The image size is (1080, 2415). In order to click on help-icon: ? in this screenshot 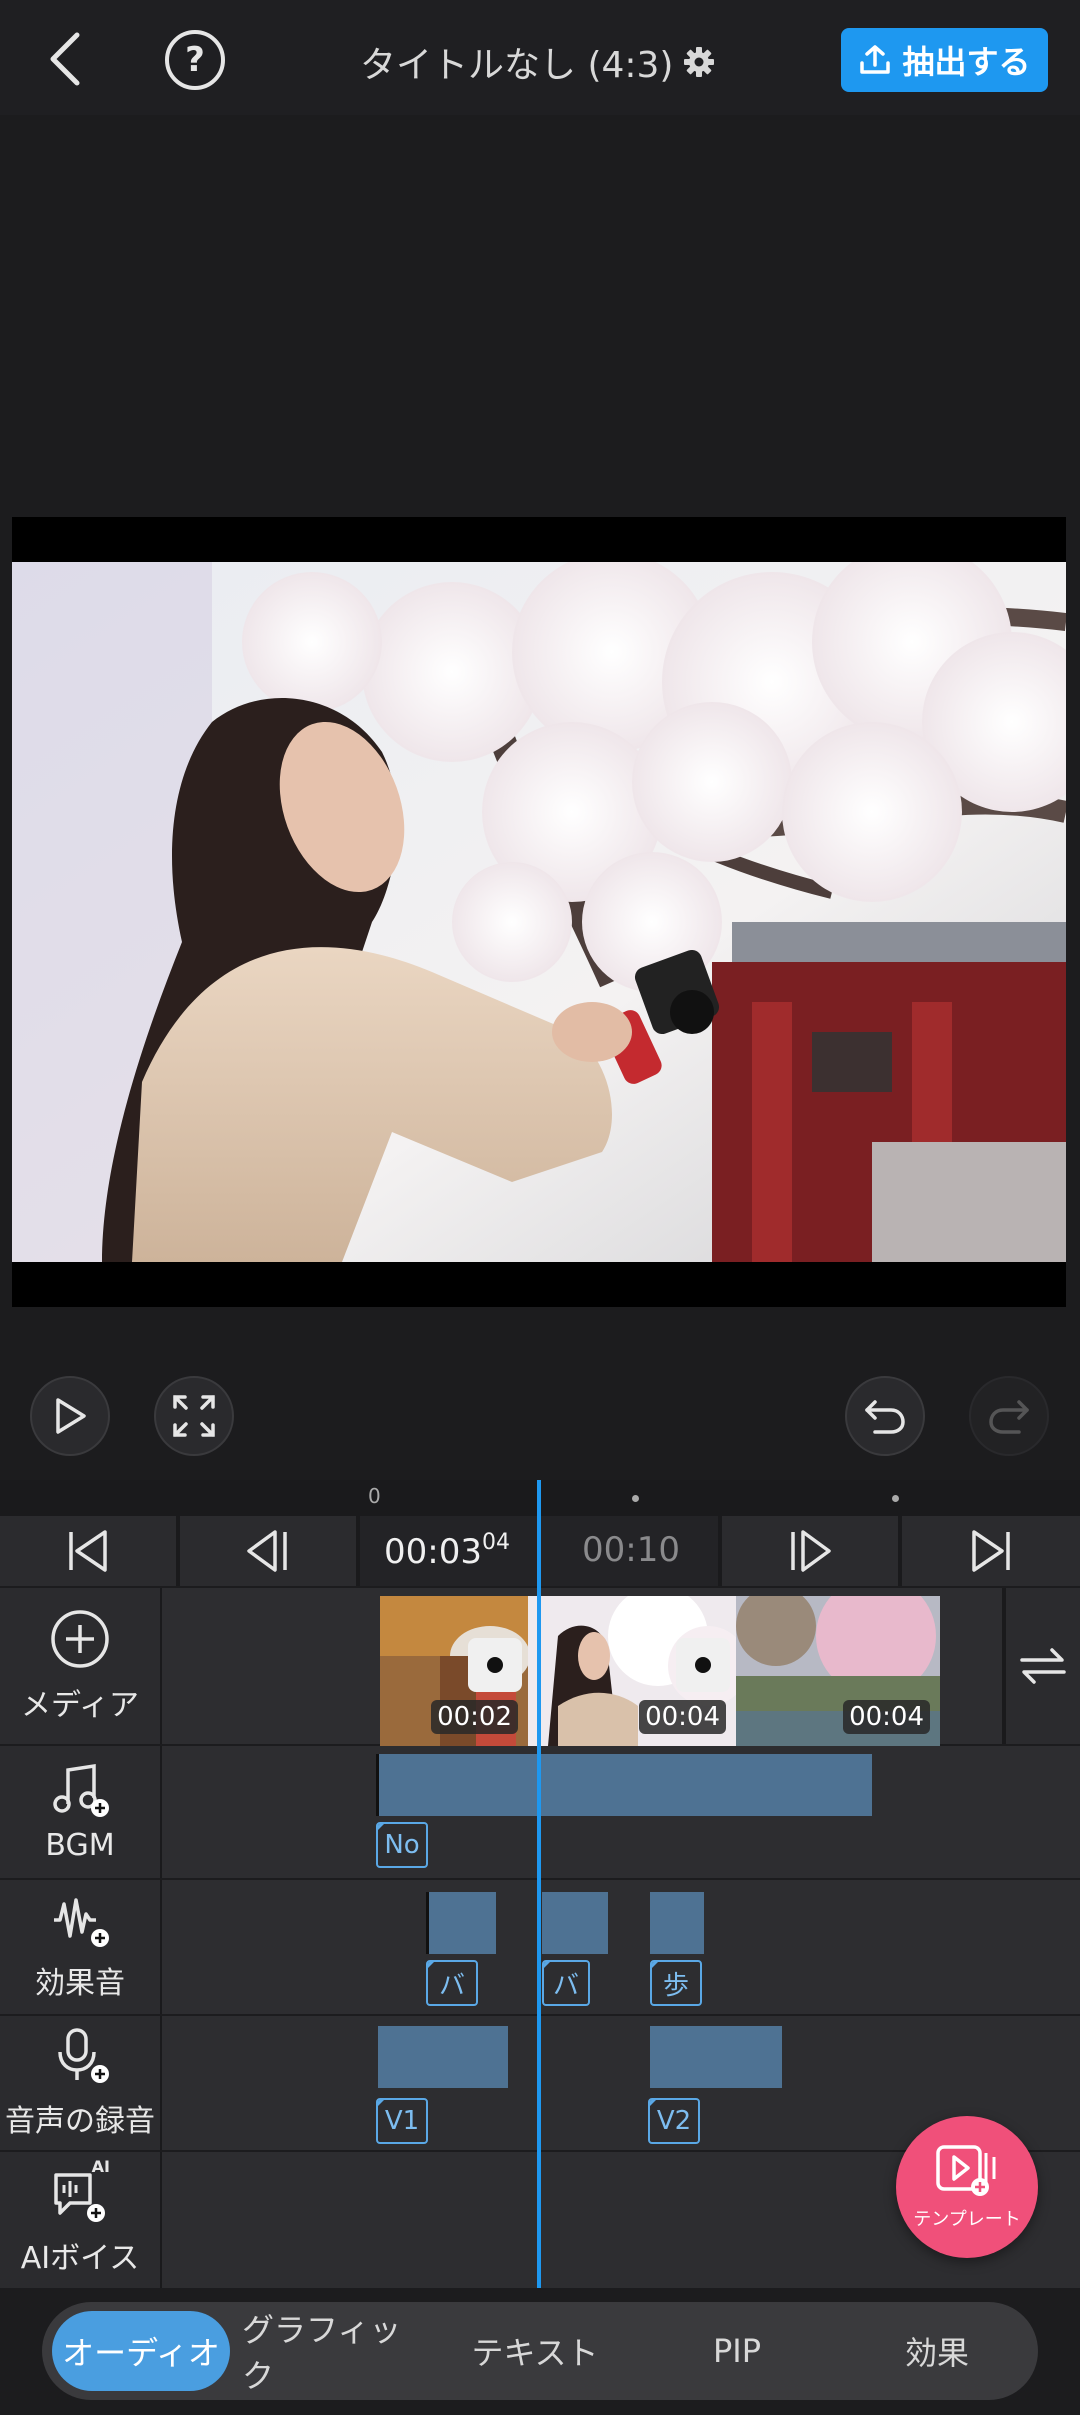, I will do `click(195, 60)`.